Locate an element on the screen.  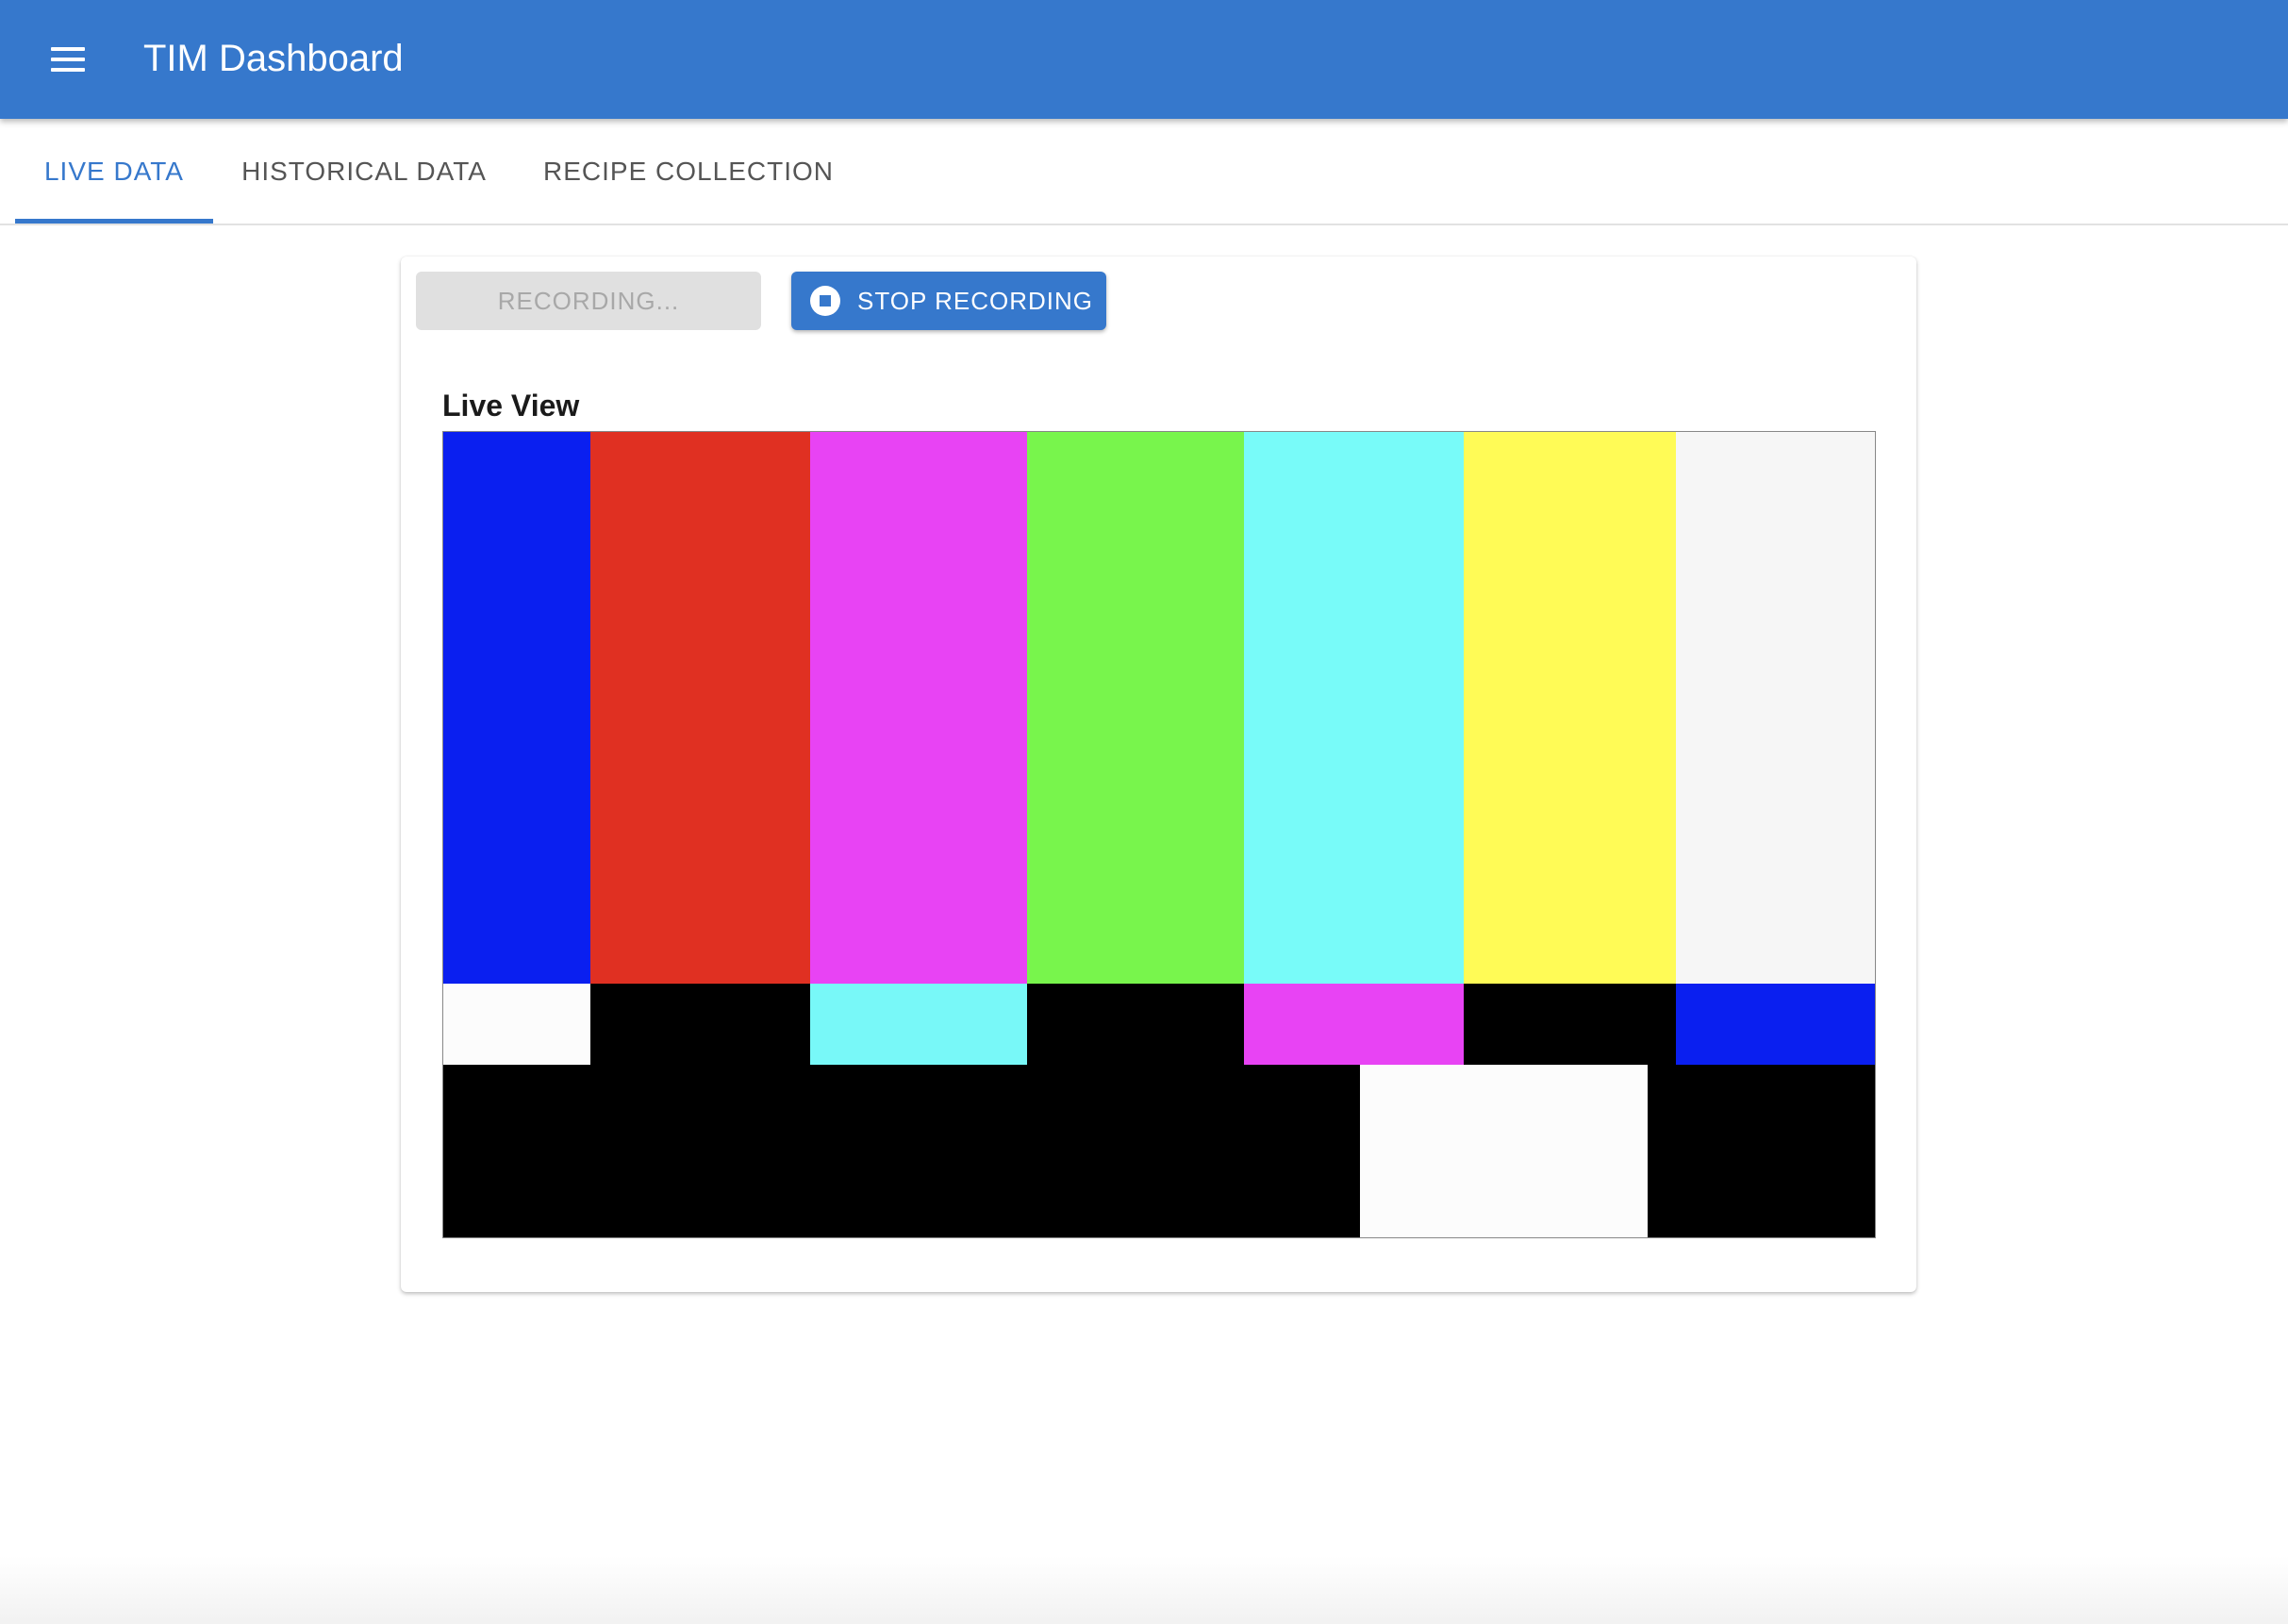
menu-icon is located at coordinates (68, 59).